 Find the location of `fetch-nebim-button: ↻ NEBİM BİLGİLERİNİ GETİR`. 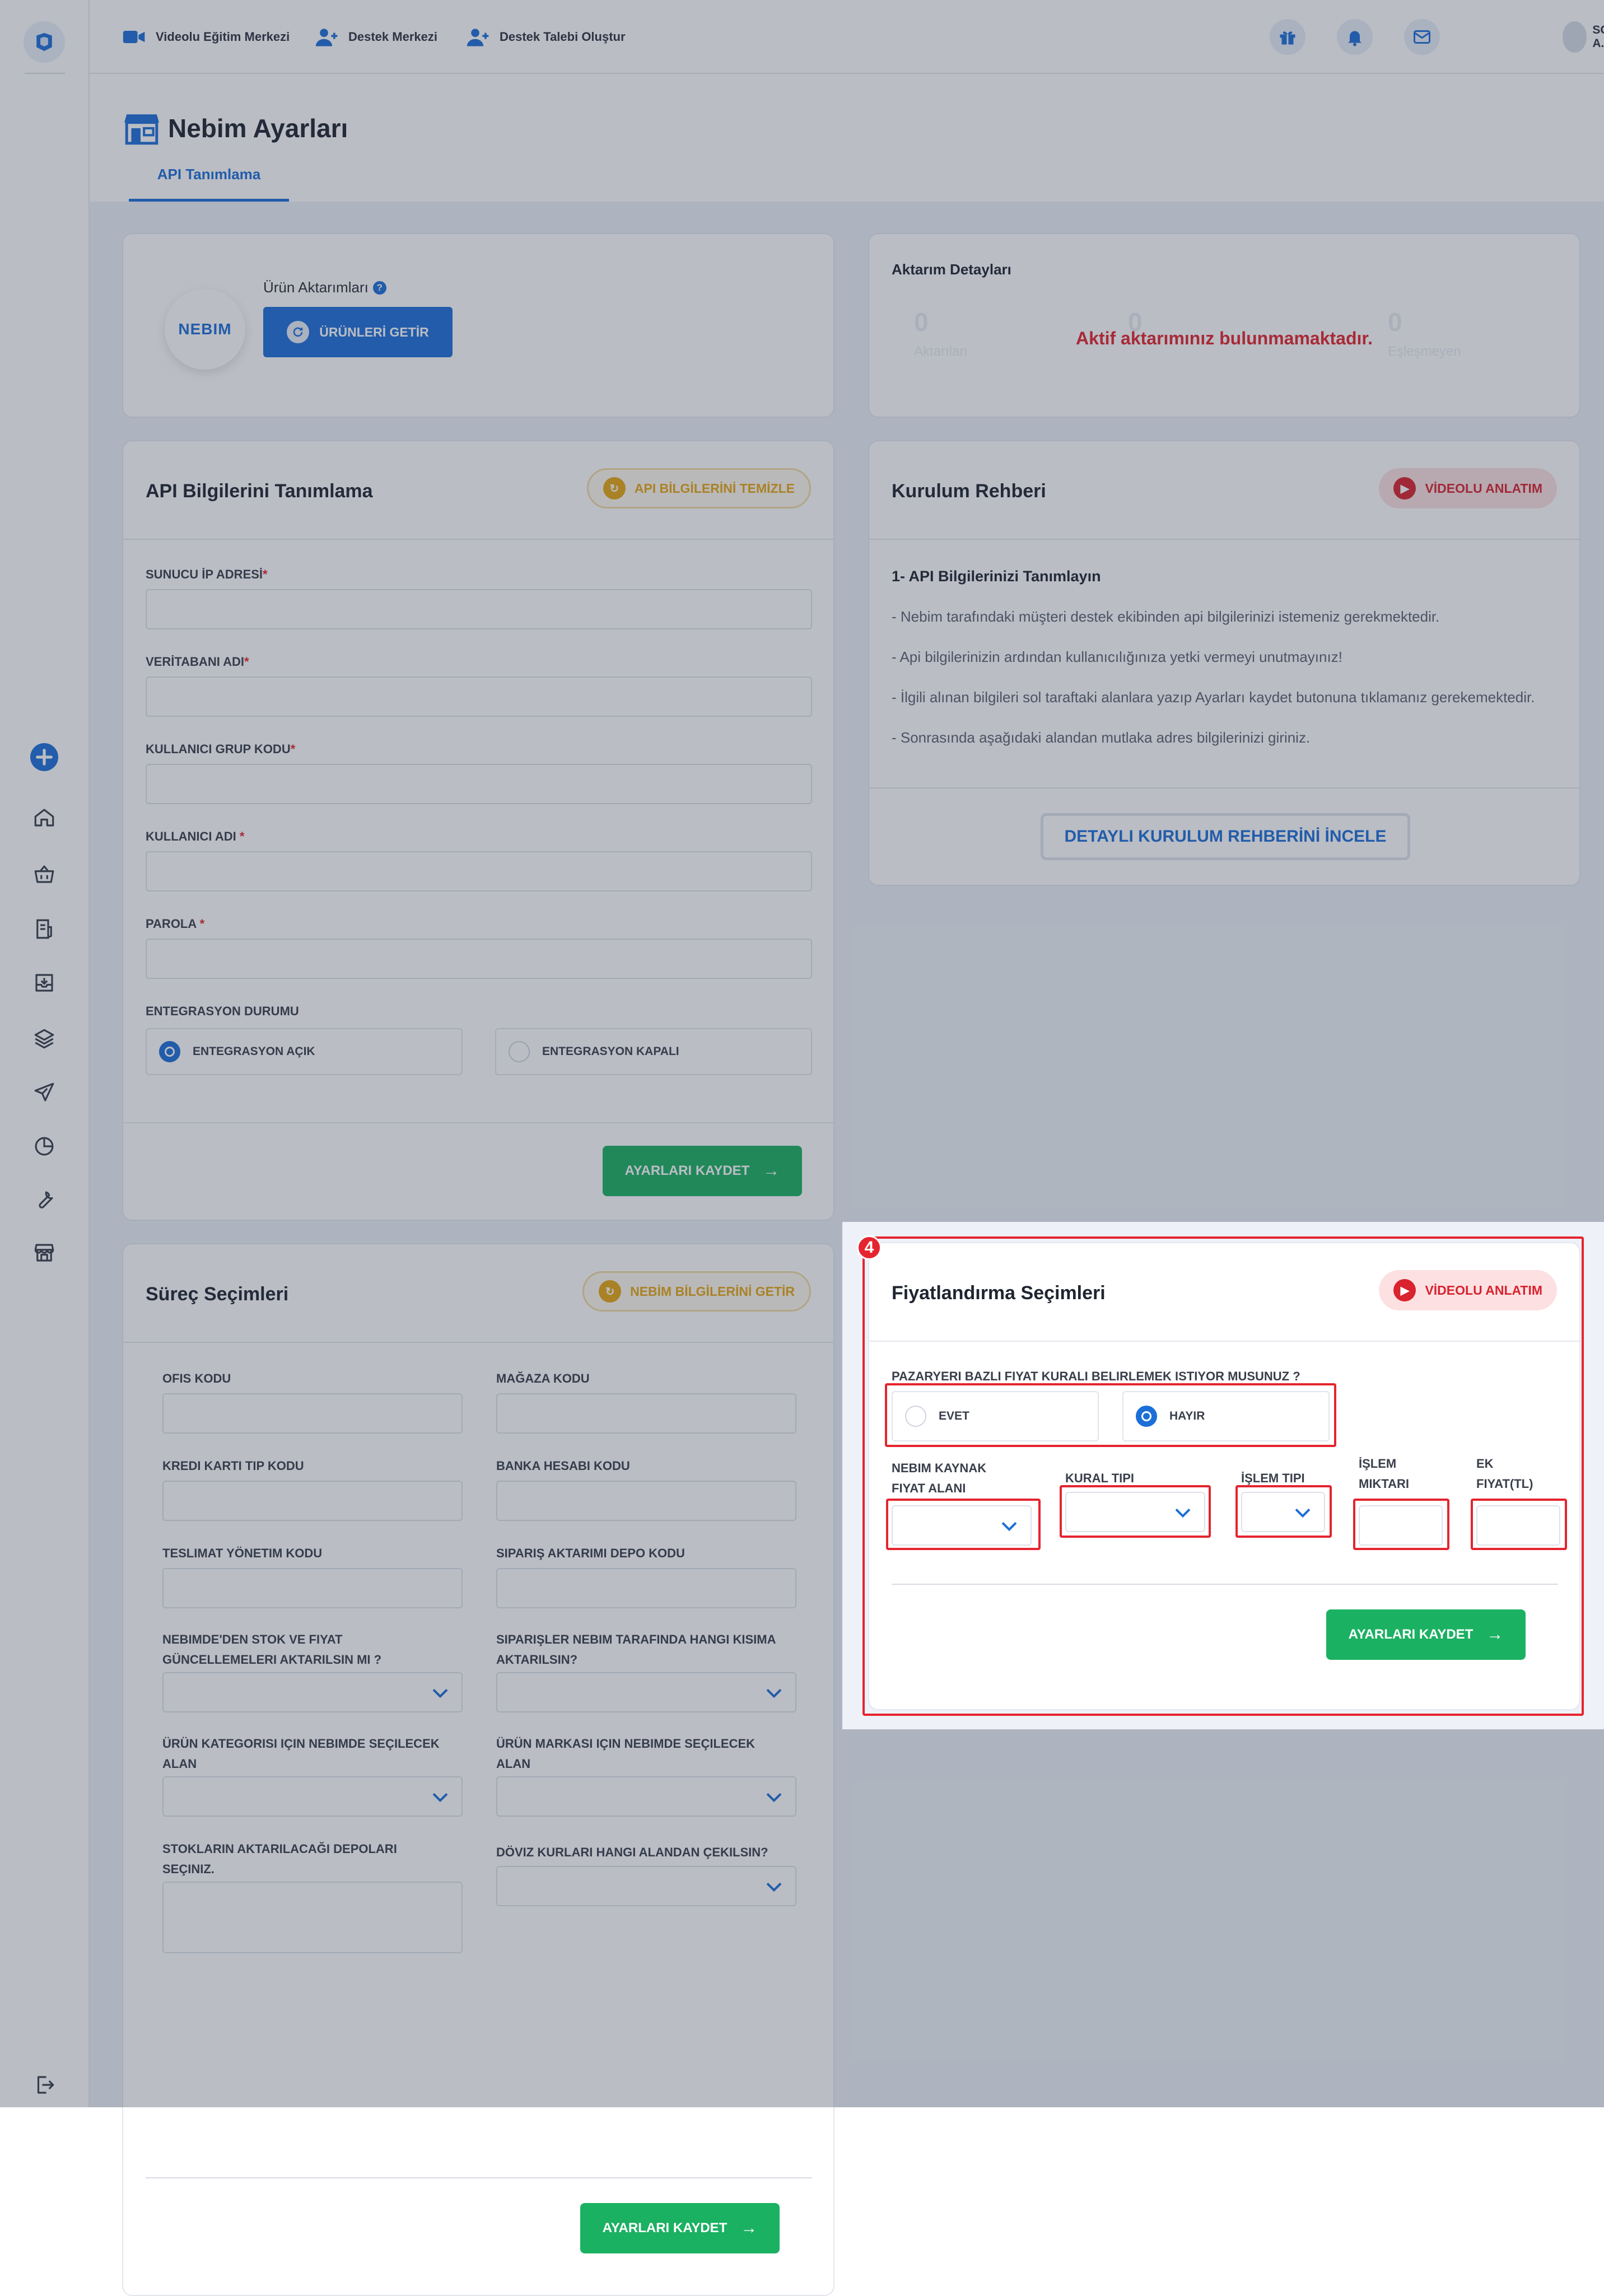

fetch-nebim-button: ↻ NEBİM BİLGİLERİNİ GETİR is located at coordinates (696, 1292).